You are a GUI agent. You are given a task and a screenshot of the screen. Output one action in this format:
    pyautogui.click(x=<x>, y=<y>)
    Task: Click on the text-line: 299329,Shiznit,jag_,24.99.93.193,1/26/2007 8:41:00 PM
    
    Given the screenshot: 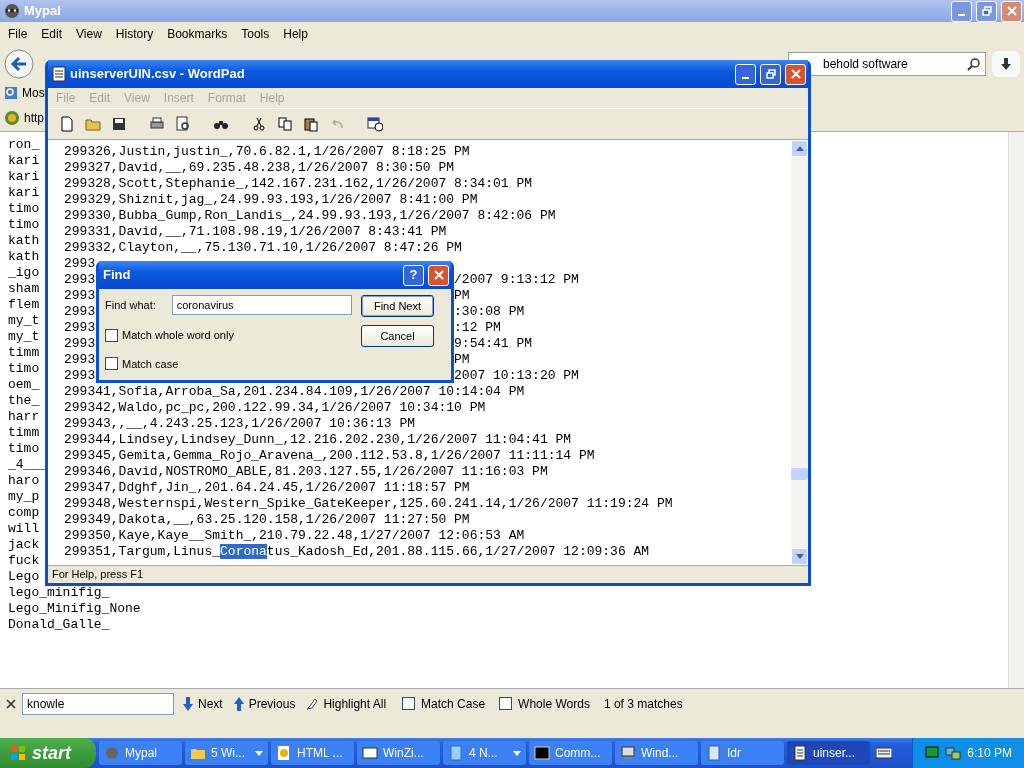 What is the action you would take?
    pyautogui.click(x=271, y=200)
    